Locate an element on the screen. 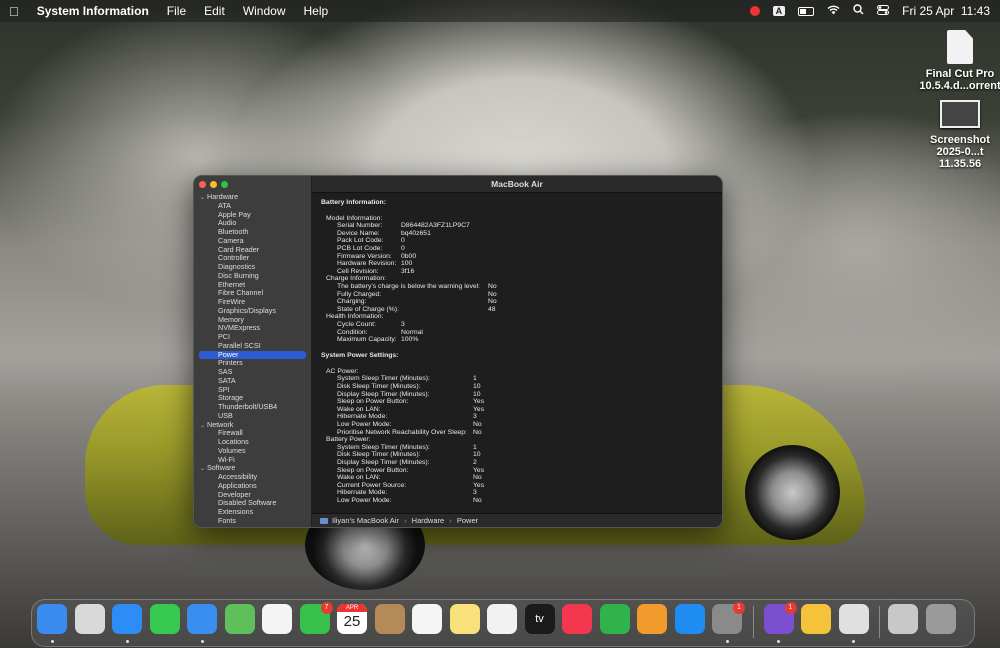  report-key: Hardware Revision: is located at coordinates (367, 264).